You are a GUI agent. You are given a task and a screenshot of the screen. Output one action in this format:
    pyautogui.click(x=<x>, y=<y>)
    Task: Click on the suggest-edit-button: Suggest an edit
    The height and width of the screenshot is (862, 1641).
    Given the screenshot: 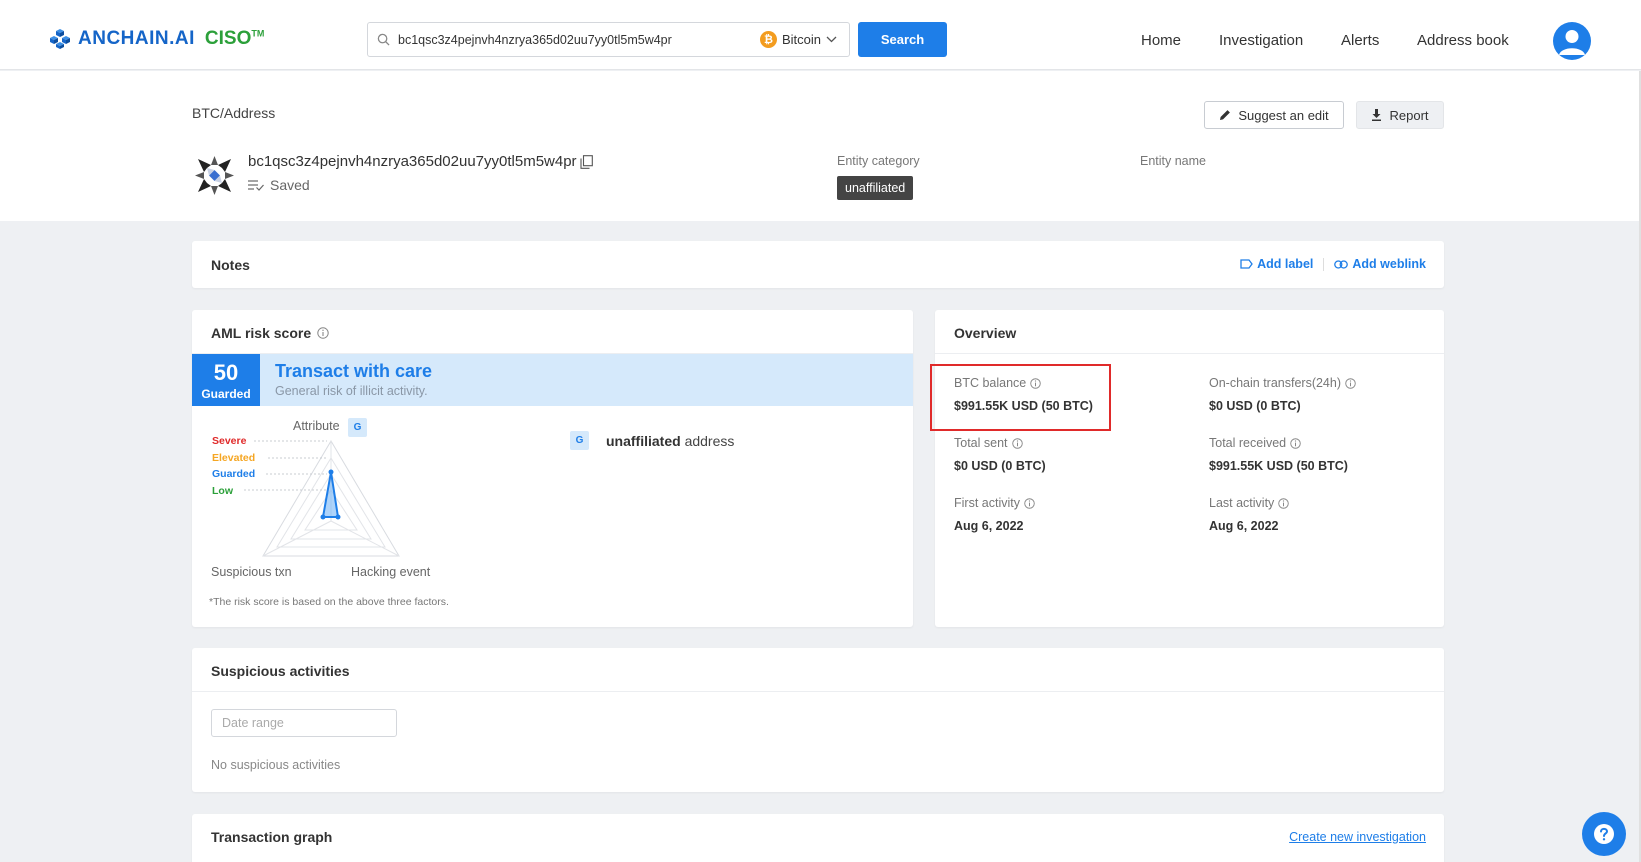 What is the action you would take?
    pyautogui.click(x=1274, y=115)
    